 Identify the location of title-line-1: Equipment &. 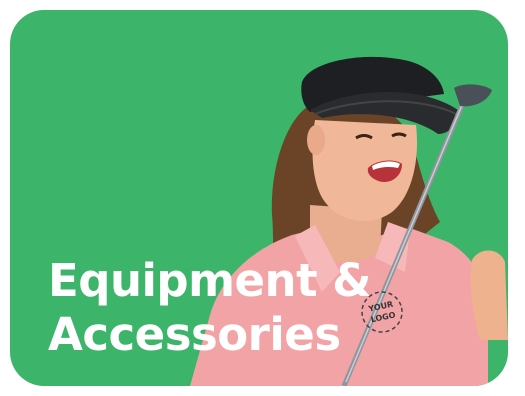
(210, 280).